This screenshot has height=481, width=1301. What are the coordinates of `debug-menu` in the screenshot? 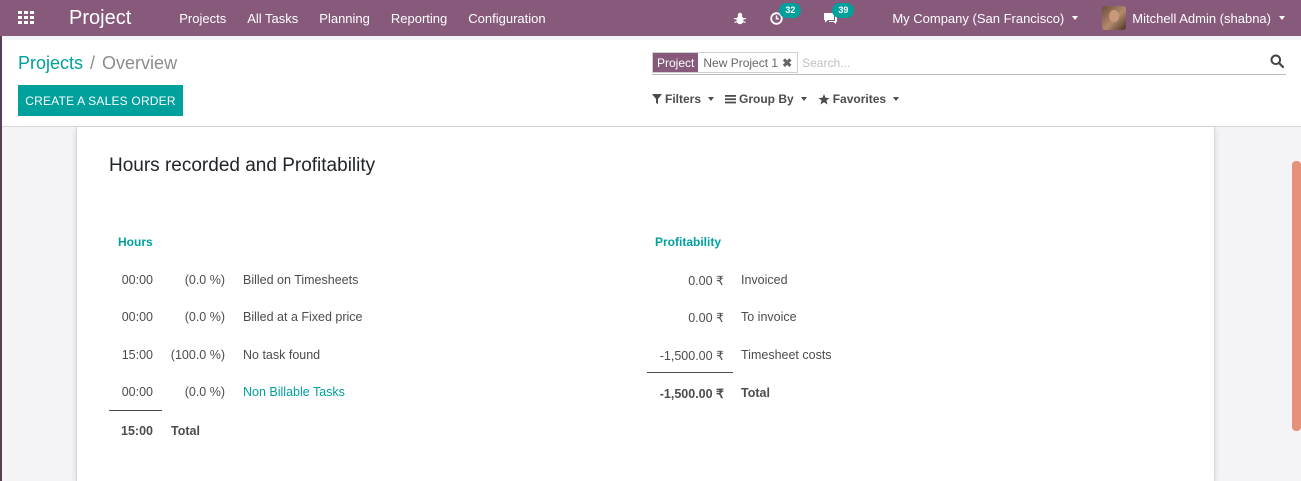 It's located at (740, 18).